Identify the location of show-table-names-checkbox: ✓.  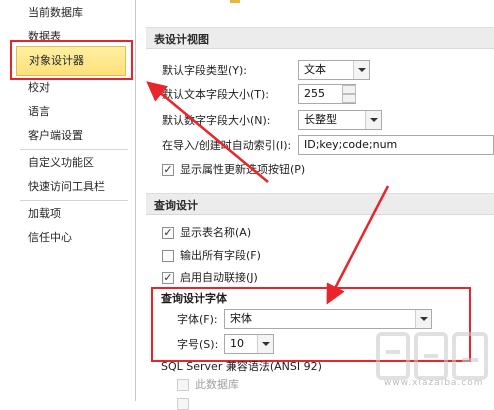
(168, 233).